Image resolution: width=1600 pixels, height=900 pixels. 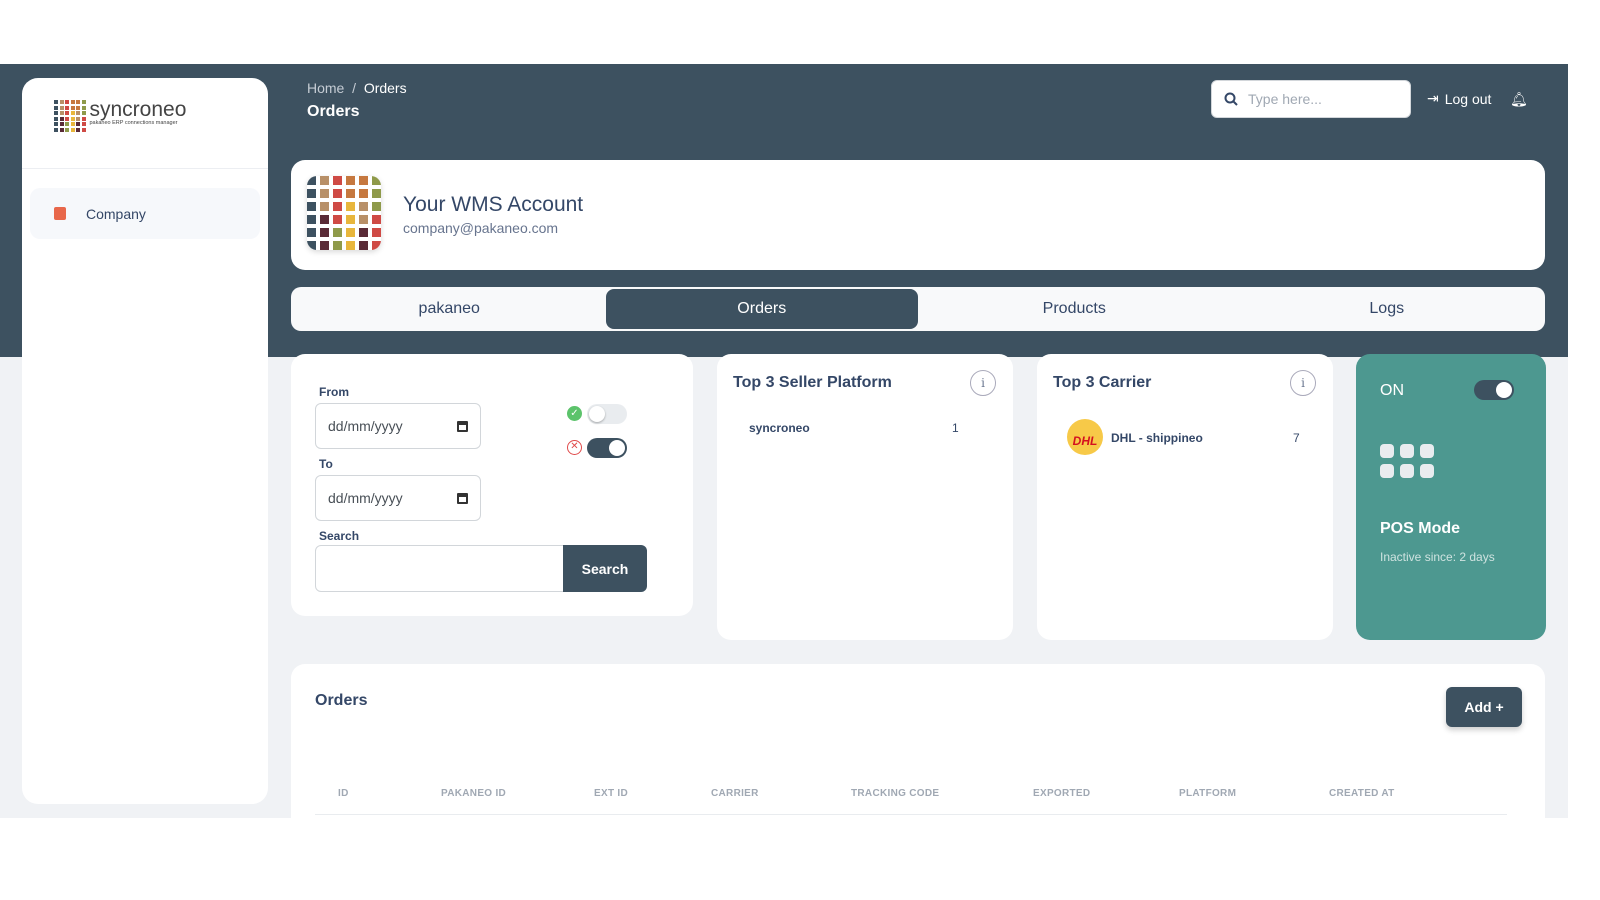 What do you see at coordinates (326, 464) in the screenshot?
I see `to-label: To` at bounding box center [326, 464].